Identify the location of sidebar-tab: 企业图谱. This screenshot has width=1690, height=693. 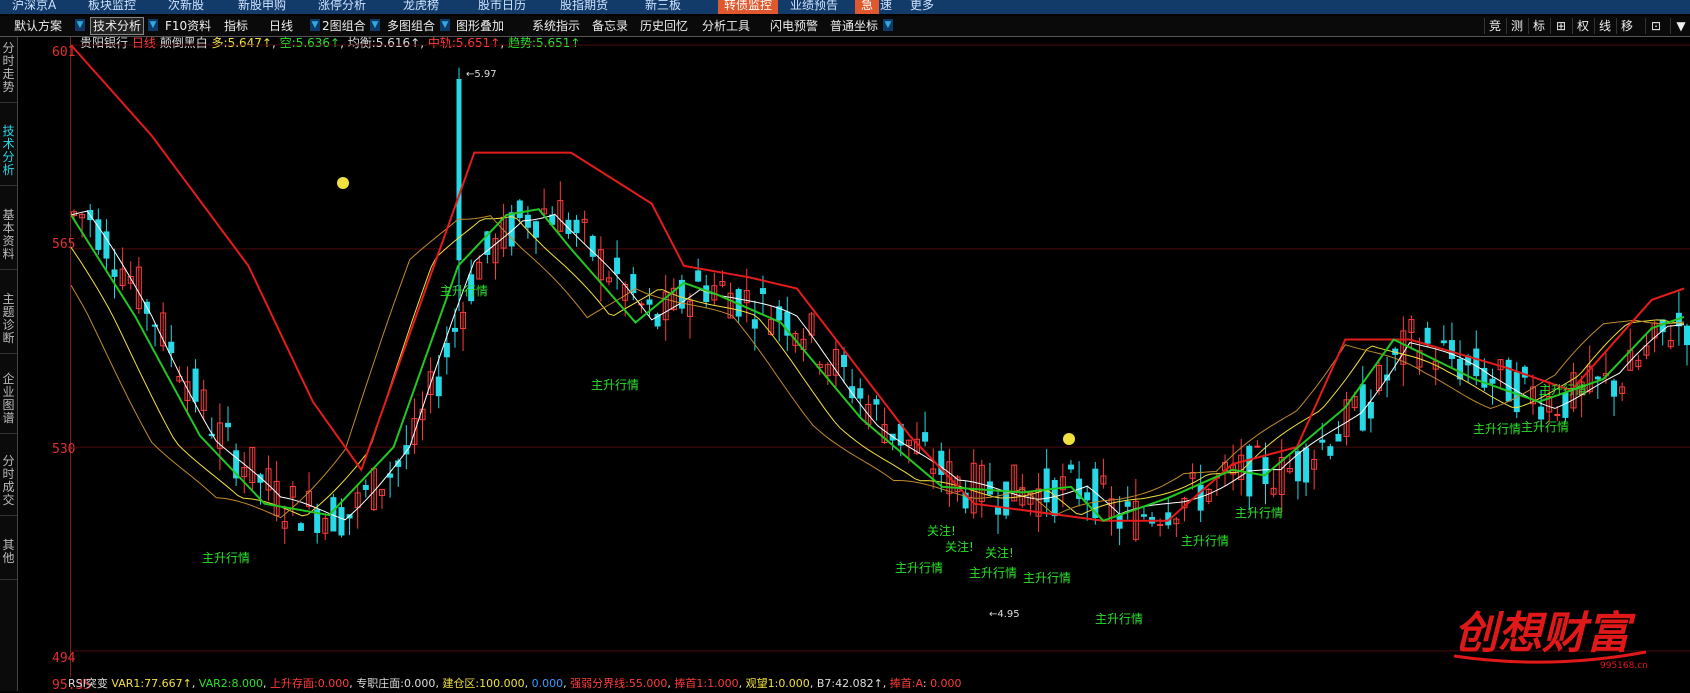
(8, 403).